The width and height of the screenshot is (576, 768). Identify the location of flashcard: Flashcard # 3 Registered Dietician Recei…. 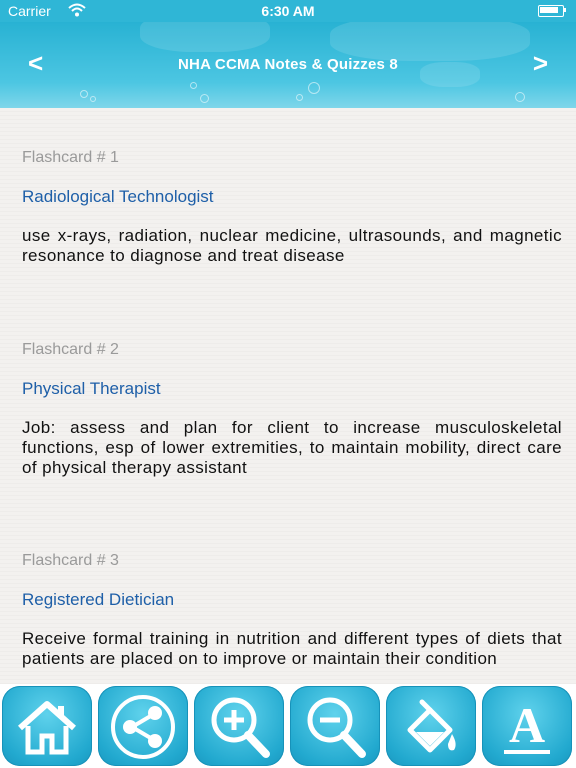
(292, 610).